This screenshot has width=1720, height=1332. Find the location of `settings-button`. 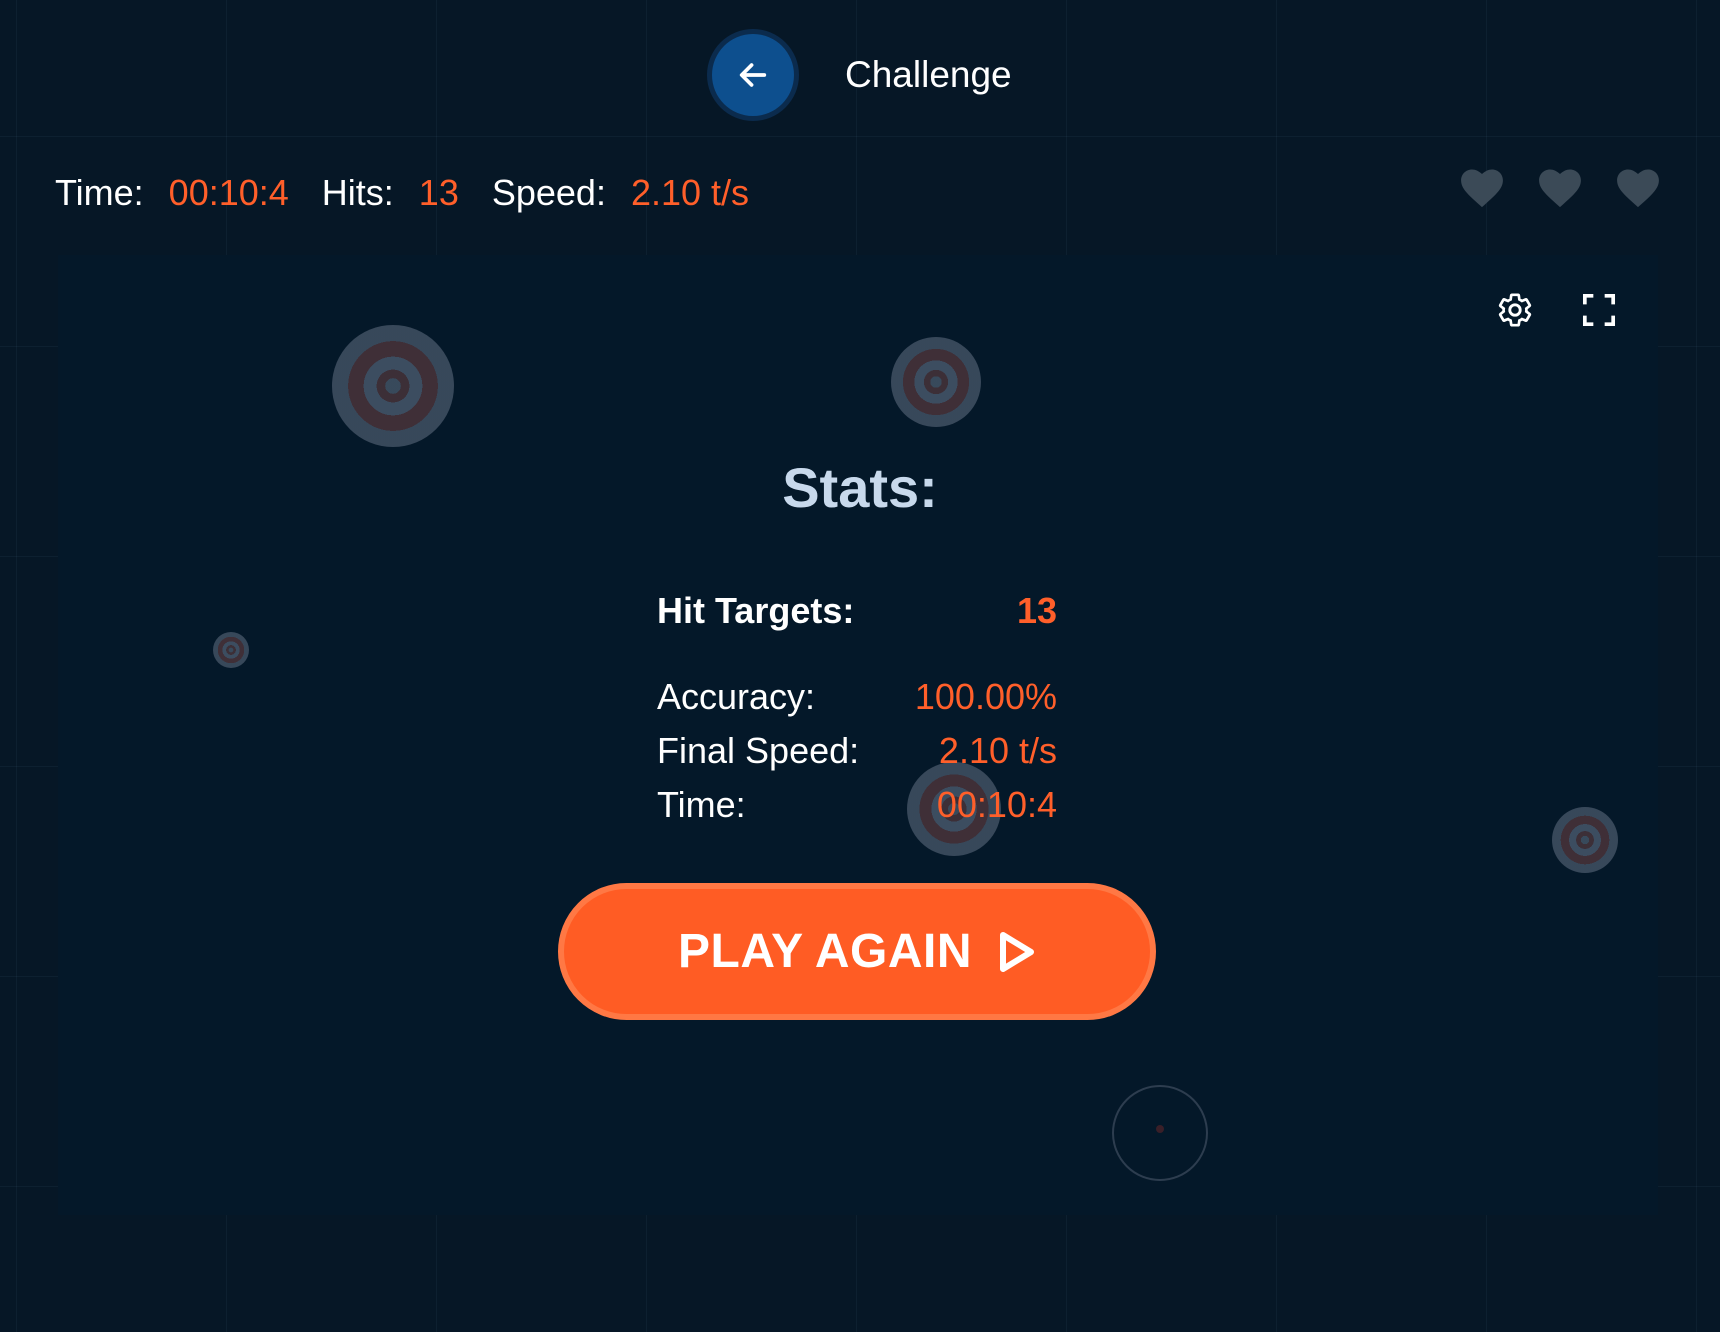

settings-button is located at coordinates (1515, 310).